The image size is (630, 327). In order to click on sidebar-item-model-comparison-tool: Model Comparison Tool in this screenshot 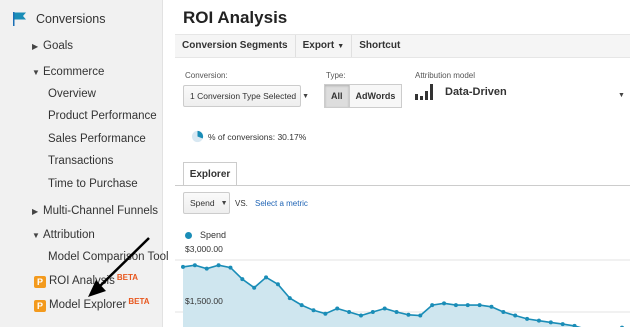, I will do `click(108, 257)`.